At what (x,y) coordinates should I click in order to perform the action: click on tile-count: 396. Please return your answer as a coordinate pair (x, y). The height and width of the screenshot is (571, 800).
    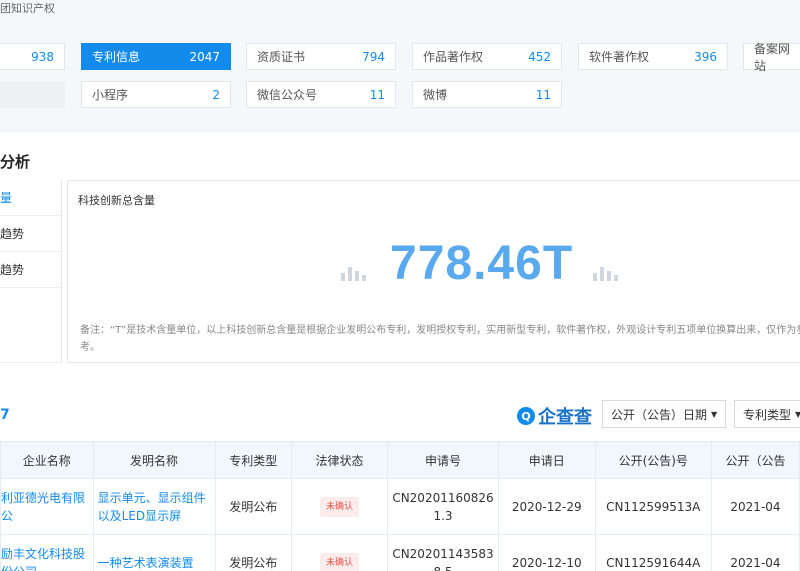
    Looking at the image, I should click on (705, 56).